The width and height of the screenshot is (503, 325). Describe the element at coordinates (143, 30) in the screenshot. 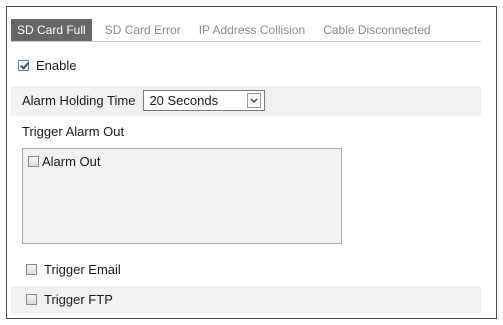

I see `tab-sd-card-error: SD Card Error` at that location.